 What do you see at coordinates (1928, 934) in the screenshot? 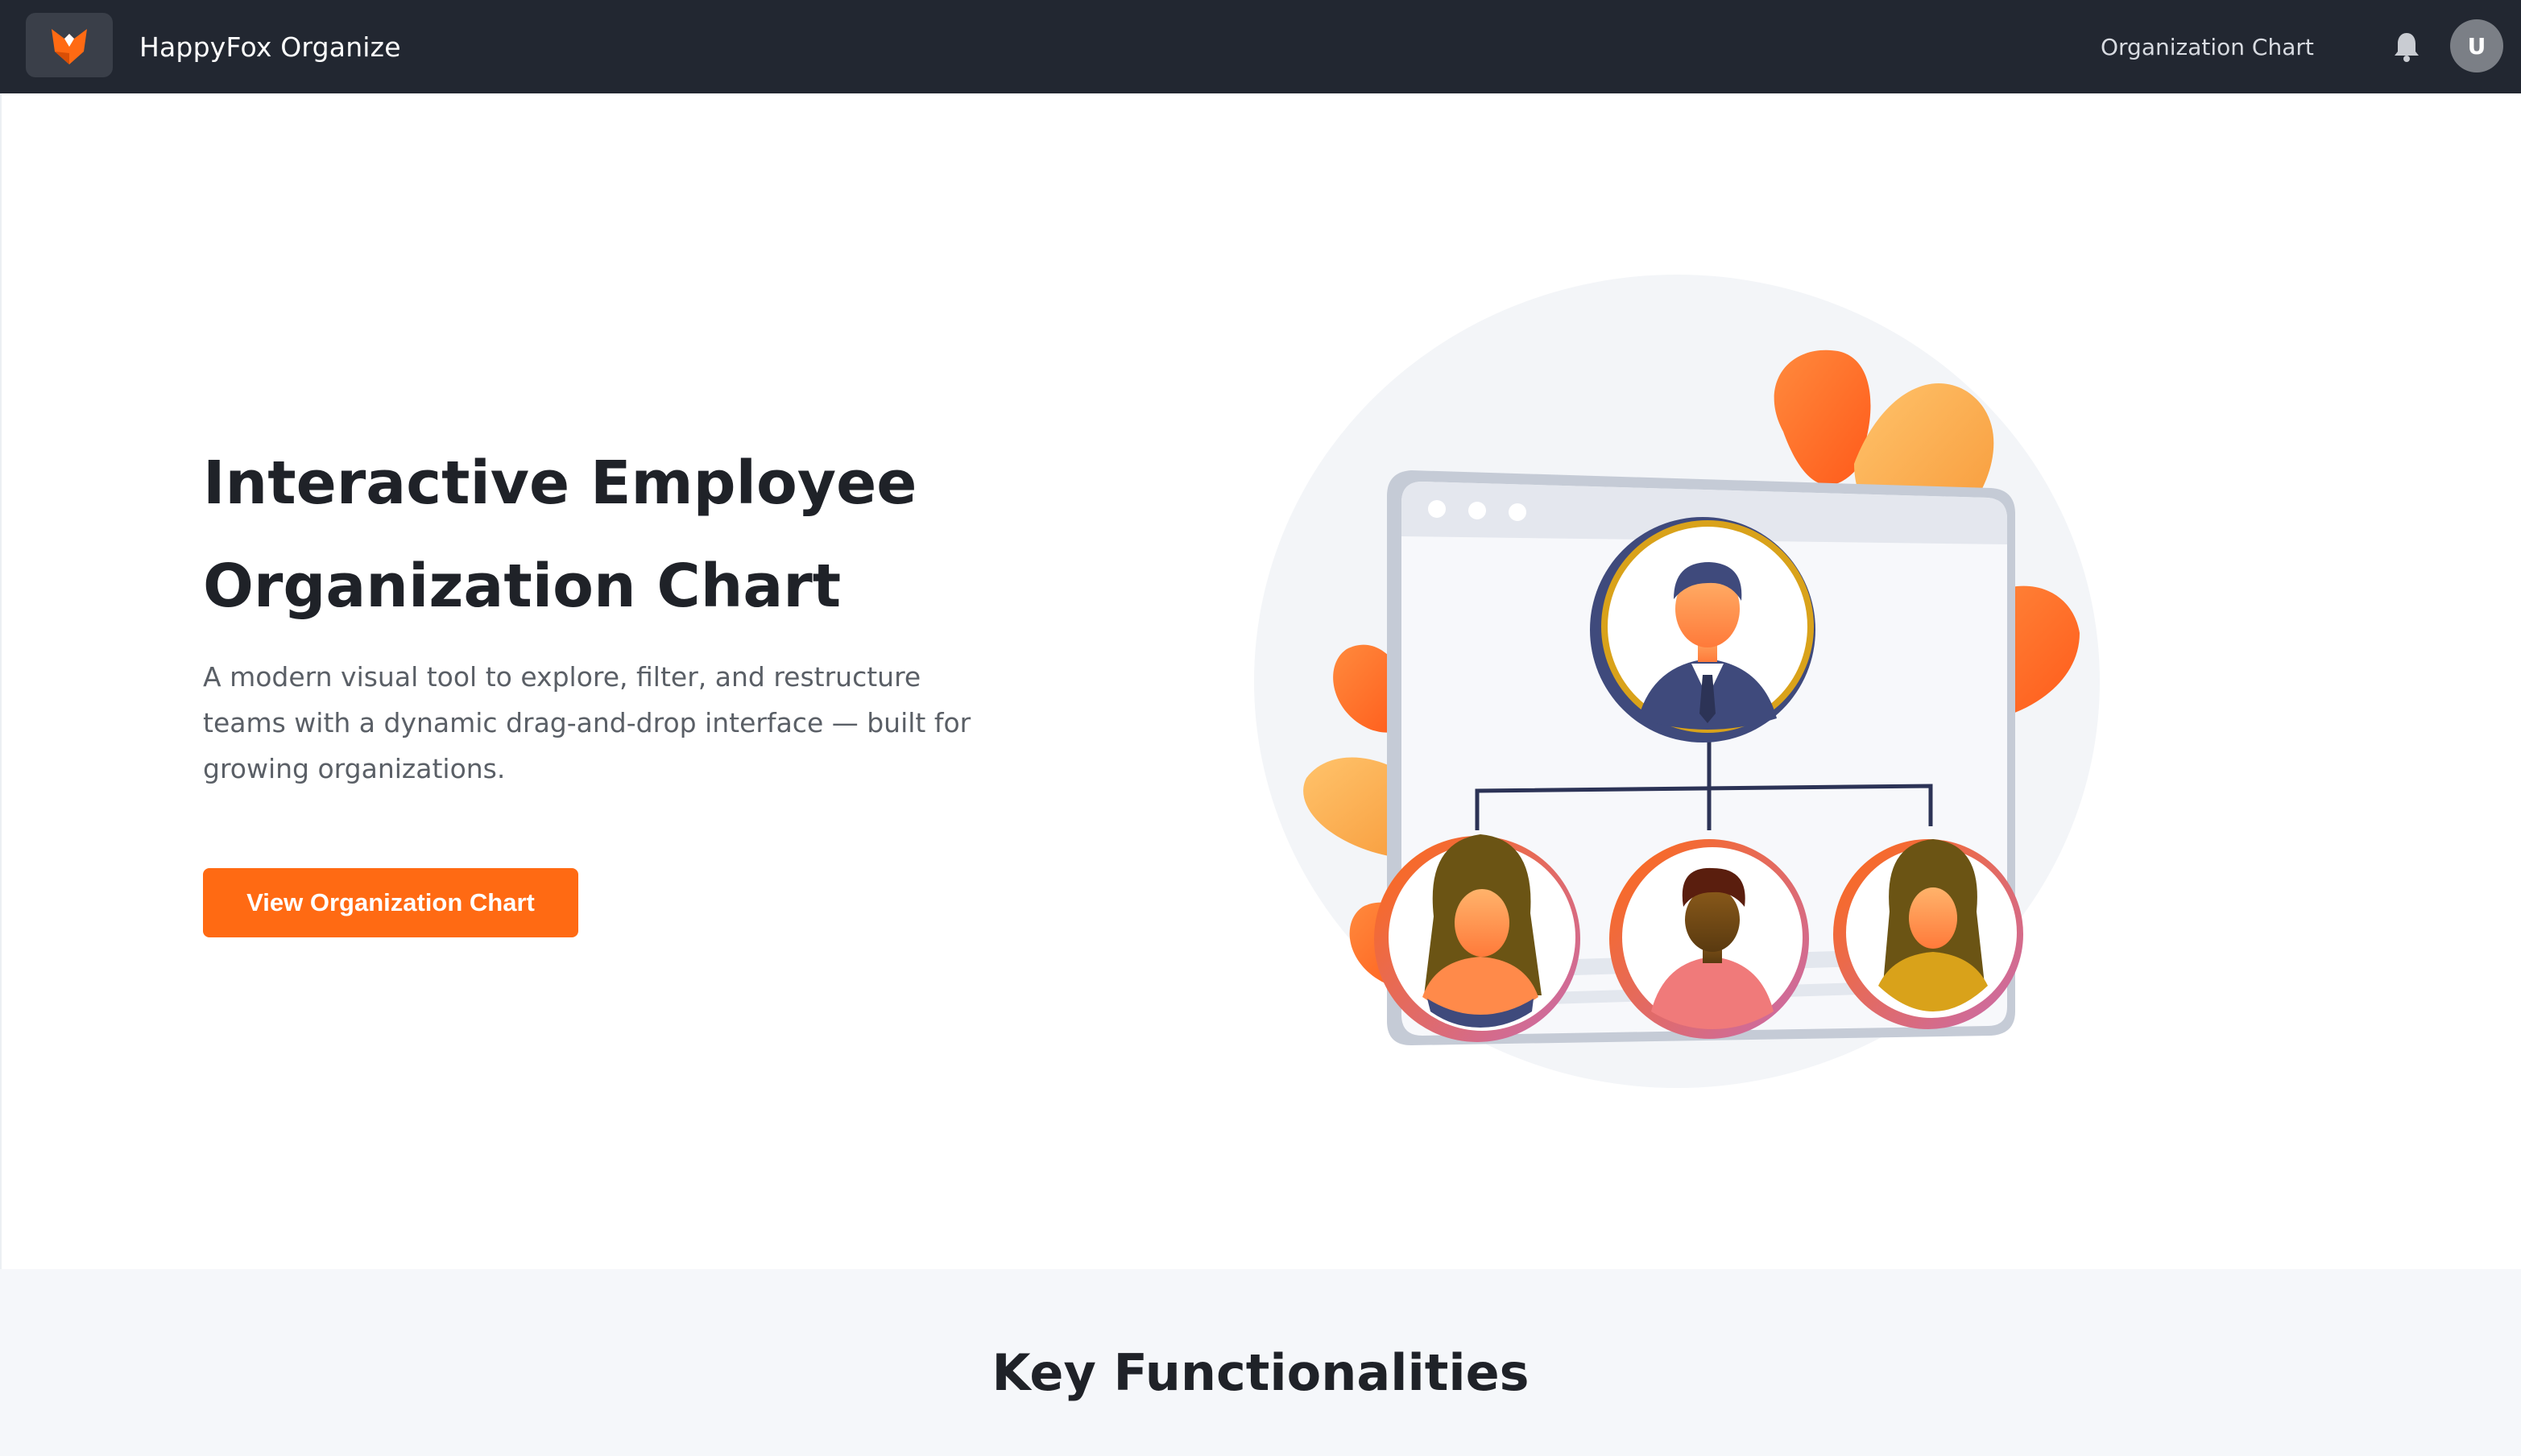
I see `employee-node-right` at bounding box center [1928, 934].